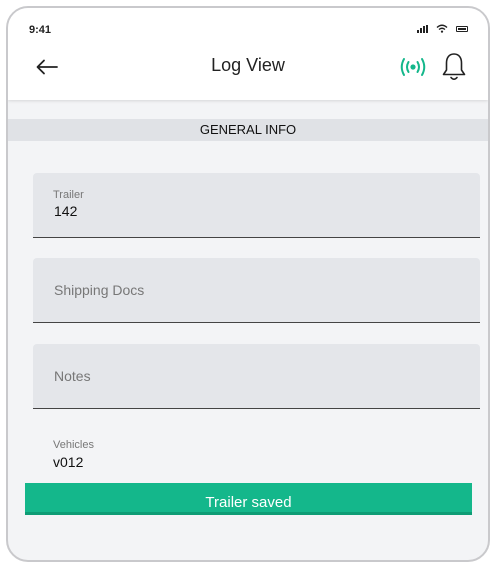 Image resolution: width=496 pixels, height=562 pixels. I want to click on wifi-icon, so click(442, 28).